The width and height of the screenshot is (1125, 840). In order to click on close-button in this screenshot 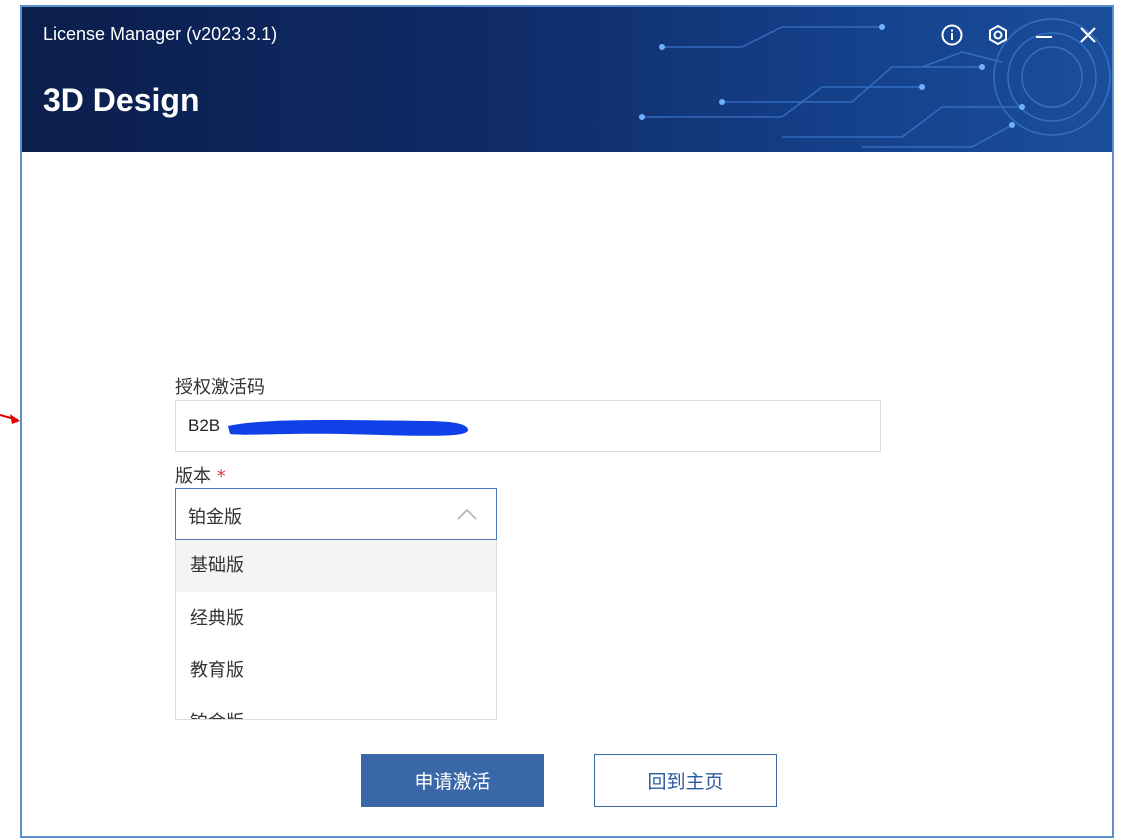, I will do `click(1088, 35)`.